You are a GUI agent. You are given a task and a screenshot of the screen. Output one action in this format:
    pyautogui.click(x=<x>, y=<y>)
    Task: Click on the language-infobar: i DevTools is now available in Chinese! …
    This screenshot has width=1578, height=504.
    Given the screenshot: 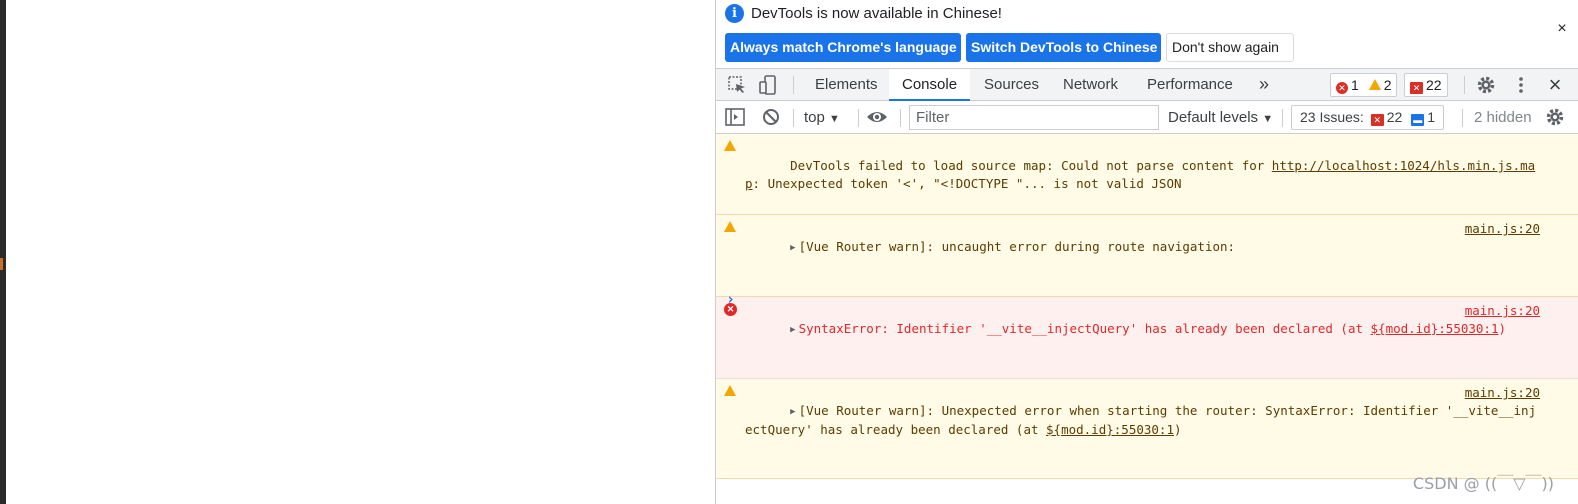 What is the action you would take?
    pyautogui.click(x=1147, y=34)
    